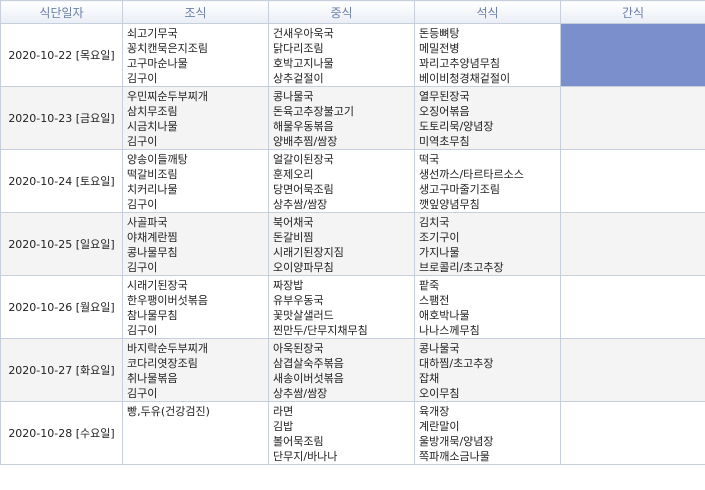 This screenshot has height=490, width=705. Describe the element at coordinates (61, 307) in the screenshot. I see `cell-date: 2020-10-26 [월요일]` at that location.